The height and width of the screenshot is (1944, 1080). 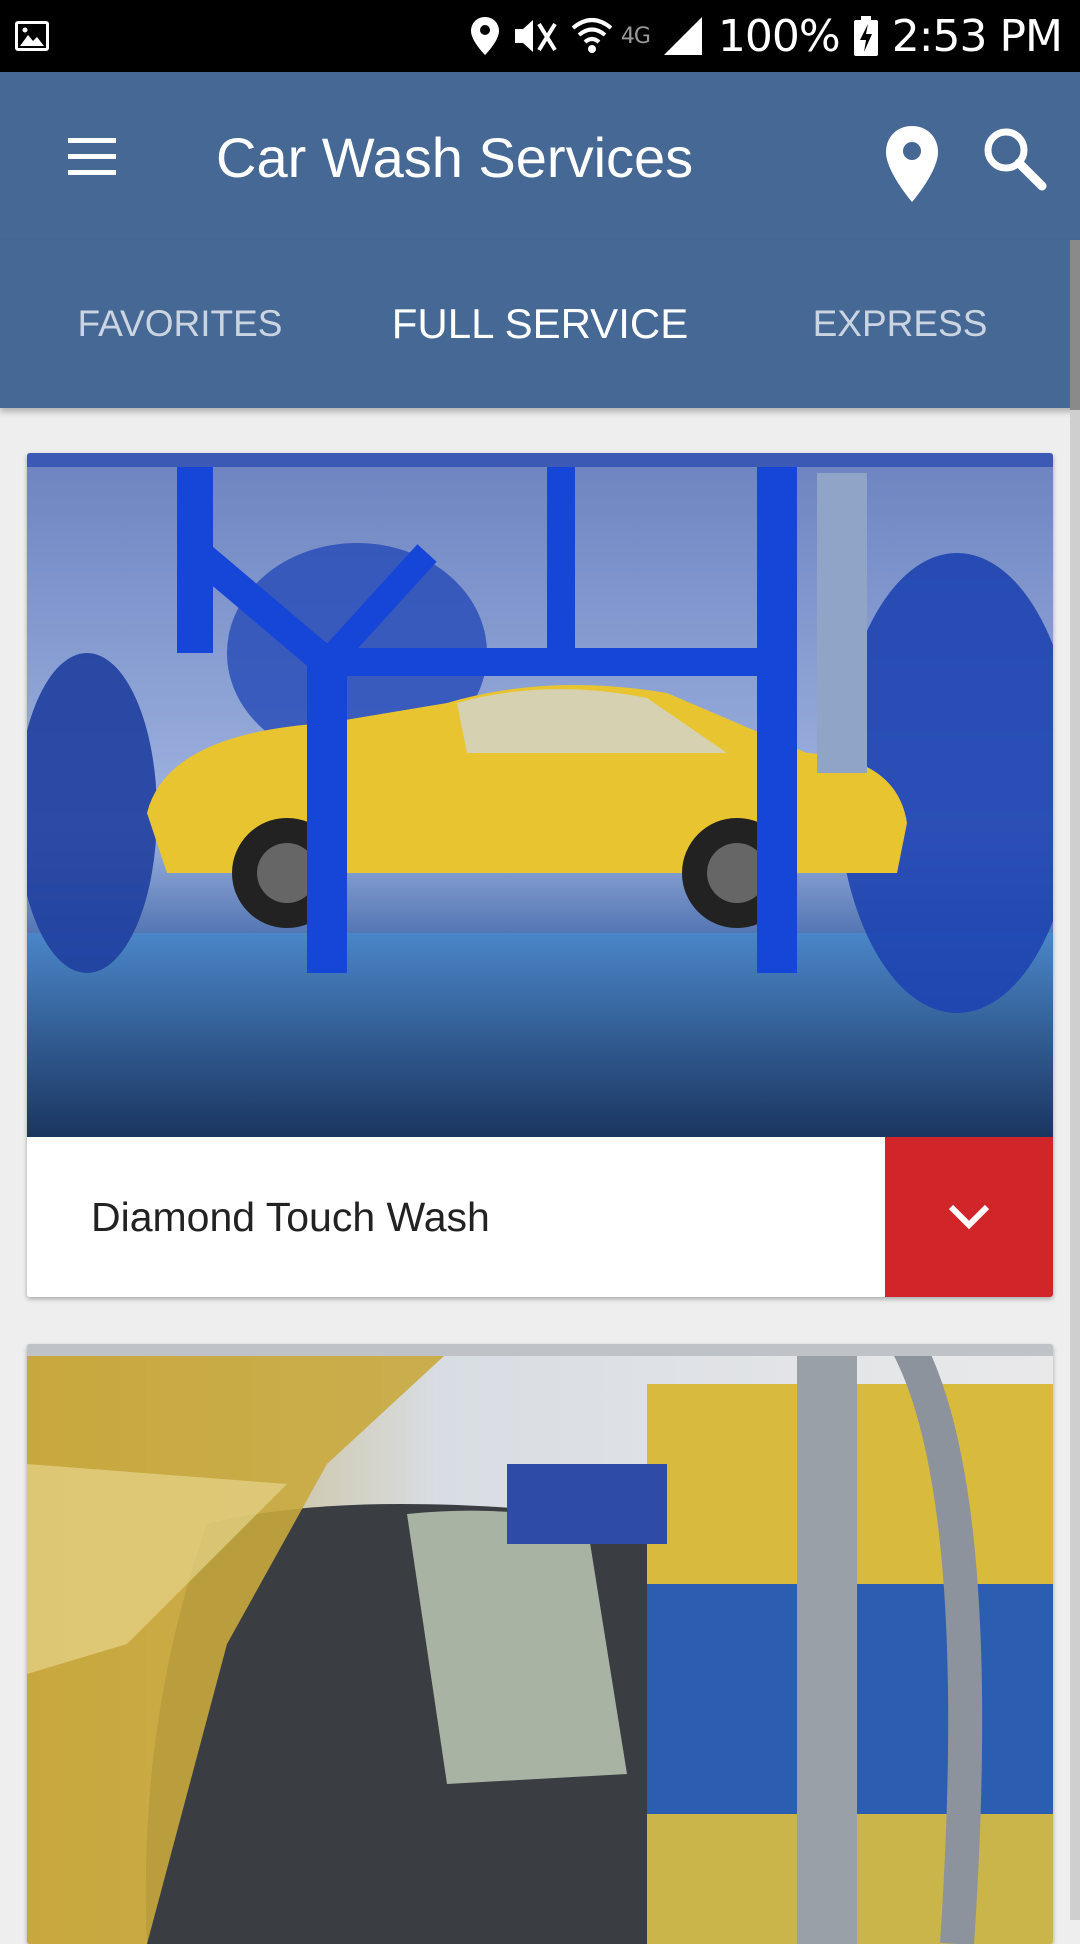 I want to click on expand-button, so click(x=969, y=1217).